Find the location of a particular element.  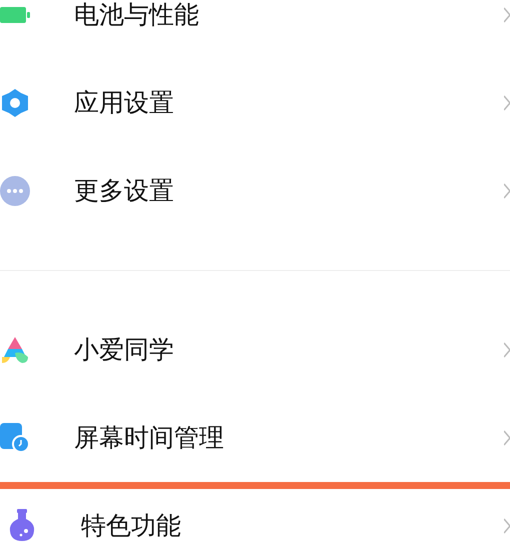

battery-icon is located at coordinates (15, 15).